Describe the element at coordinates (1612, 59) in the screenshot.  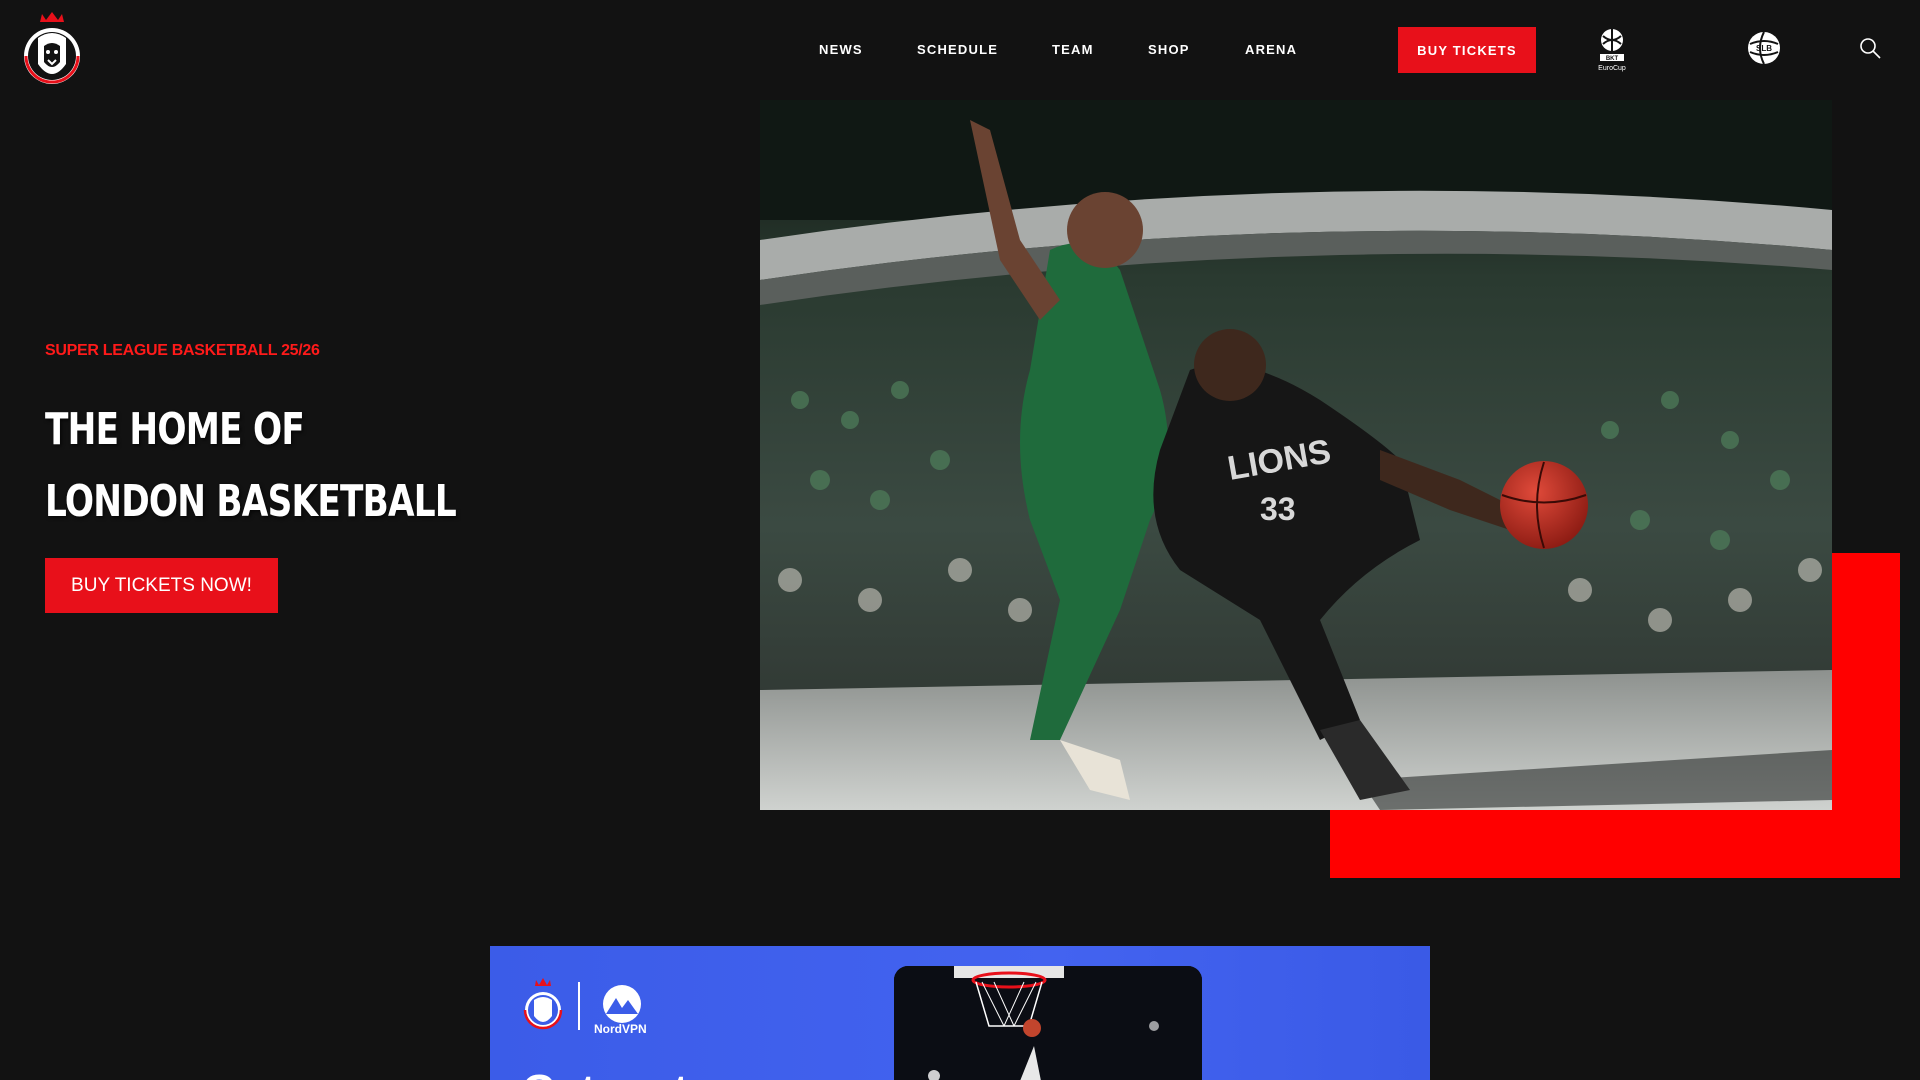
I see `svg-text: BKT` at that location.